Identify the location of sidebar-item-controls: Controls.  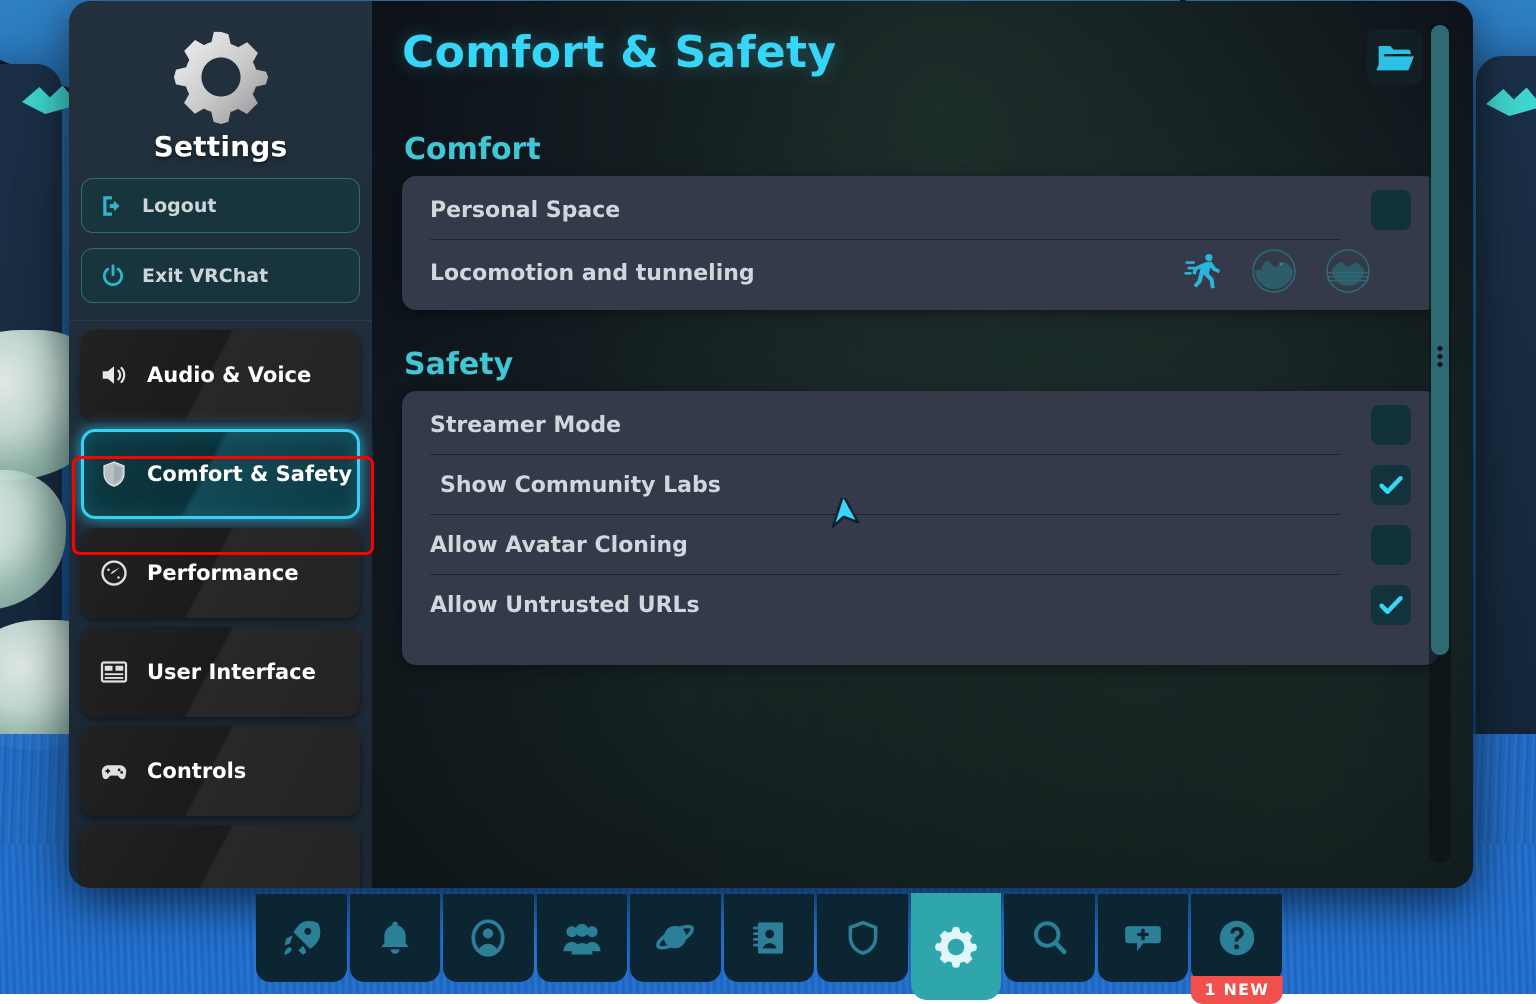
(220, 771).